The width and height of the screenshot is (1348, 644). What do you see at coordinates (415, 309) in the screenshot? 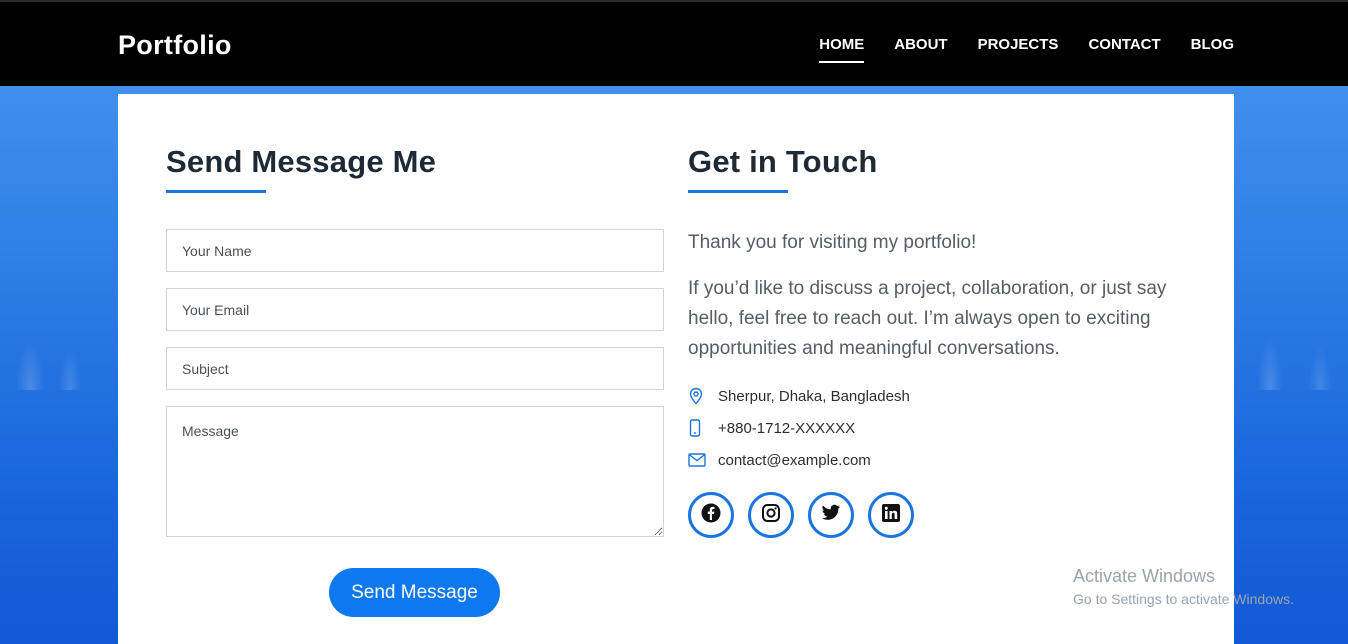
I see `email-input` at bounding box center [415, 309].